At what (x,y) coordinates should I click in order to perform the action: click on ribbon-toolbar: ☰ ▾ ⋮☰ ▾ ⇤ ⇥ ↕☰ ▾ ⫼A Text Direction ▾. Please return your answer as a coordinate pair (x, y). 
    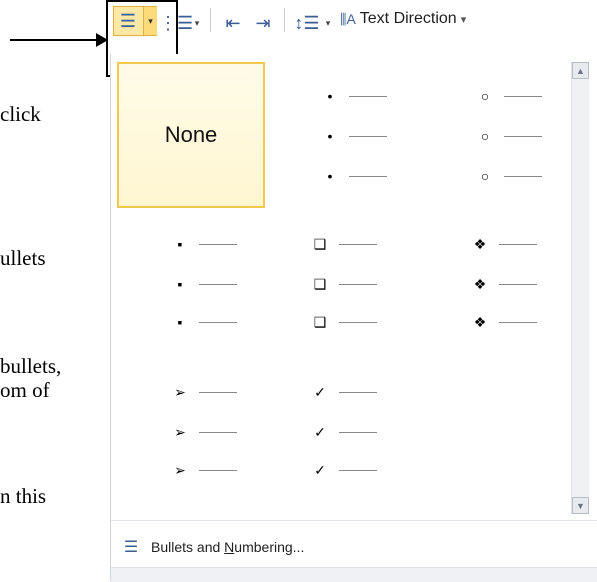
    Looking at the image, I should click on (353, 25).